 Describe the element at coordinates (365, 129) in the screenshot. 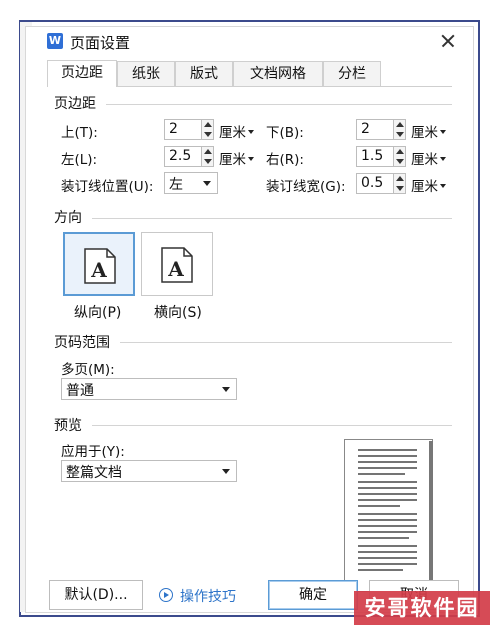

I see `bottom-margin-value: 2` at that location.